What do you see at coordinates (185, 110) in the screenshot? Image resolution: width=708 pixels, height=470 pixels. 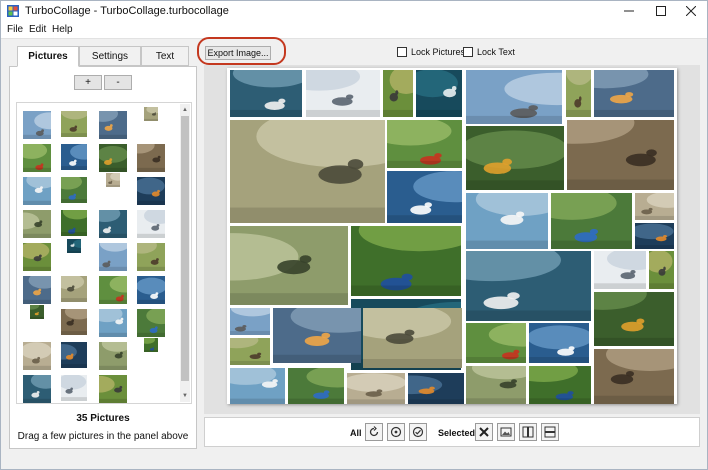 I see `scroll-up-icon: ▲` at bounding box center [185, 110].